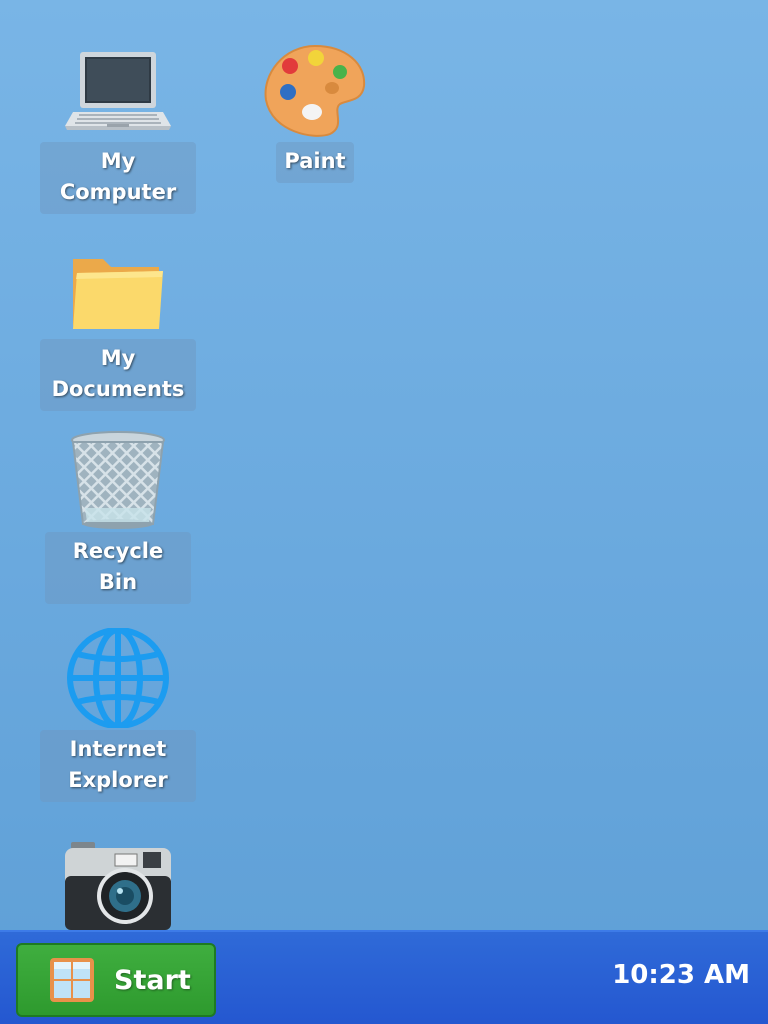 The height and width of the screenshot is (1024, 768). What do you see at coordinates (118, 766) in the screenshot?
I see `desktop-icon-label: Internet Explorer` at bounding box center [118, 766].